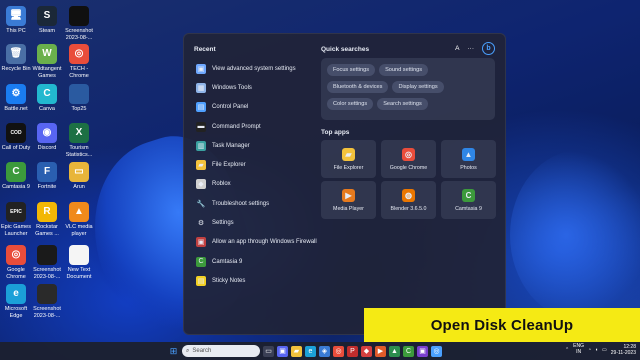 The image size is (640, 360). I want to click on desktop-icon: 🗑 Recycle Bin, so click(16, 58).